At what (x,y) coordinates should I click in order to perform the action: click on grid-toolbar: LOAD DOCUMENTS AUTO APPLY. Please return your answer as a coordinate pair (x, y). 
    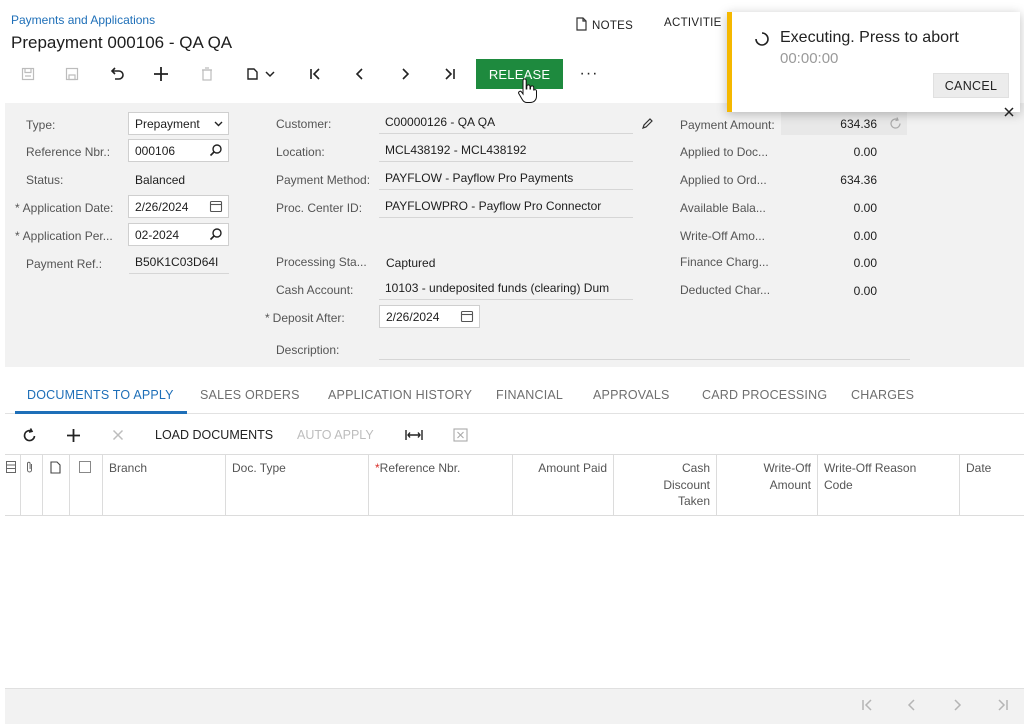
    Looking at the image, I should click on (514, 435).